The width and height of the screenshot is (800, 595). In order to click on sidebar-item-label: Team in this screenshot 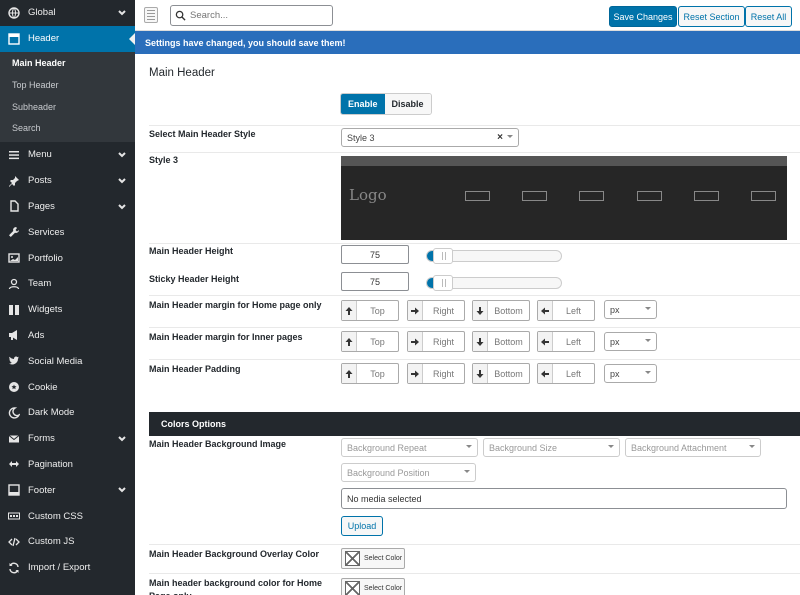, I will do `click(40, 284)`.